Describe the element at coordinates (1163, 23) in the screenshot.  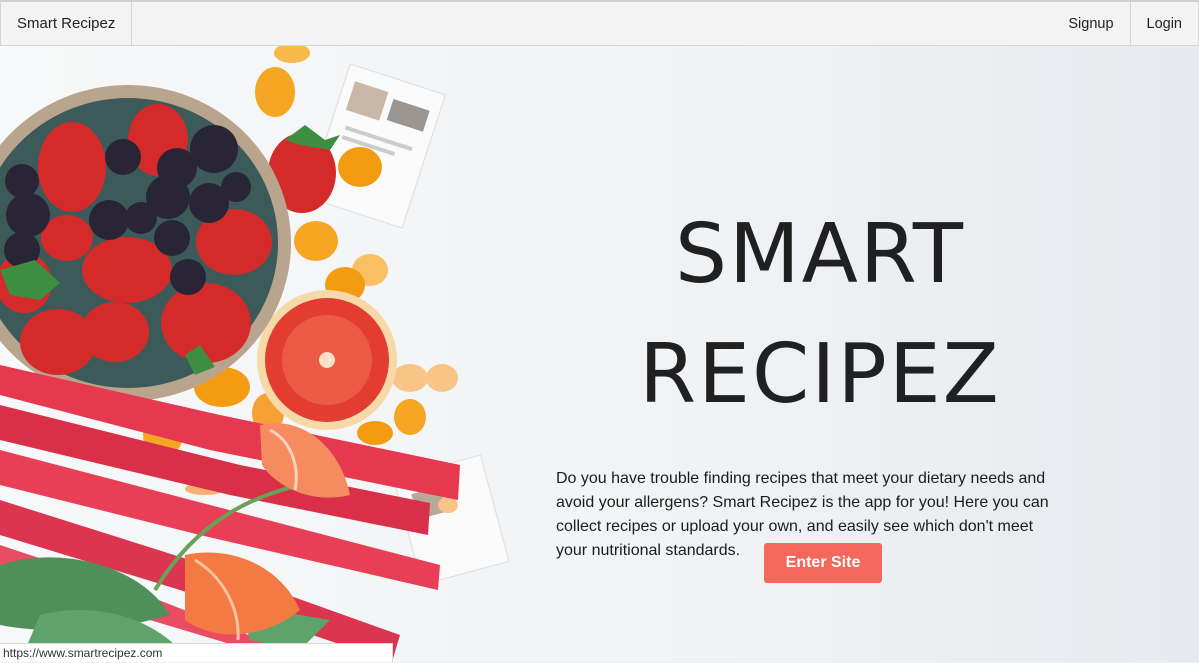
I see `login-link: Login` at that location.